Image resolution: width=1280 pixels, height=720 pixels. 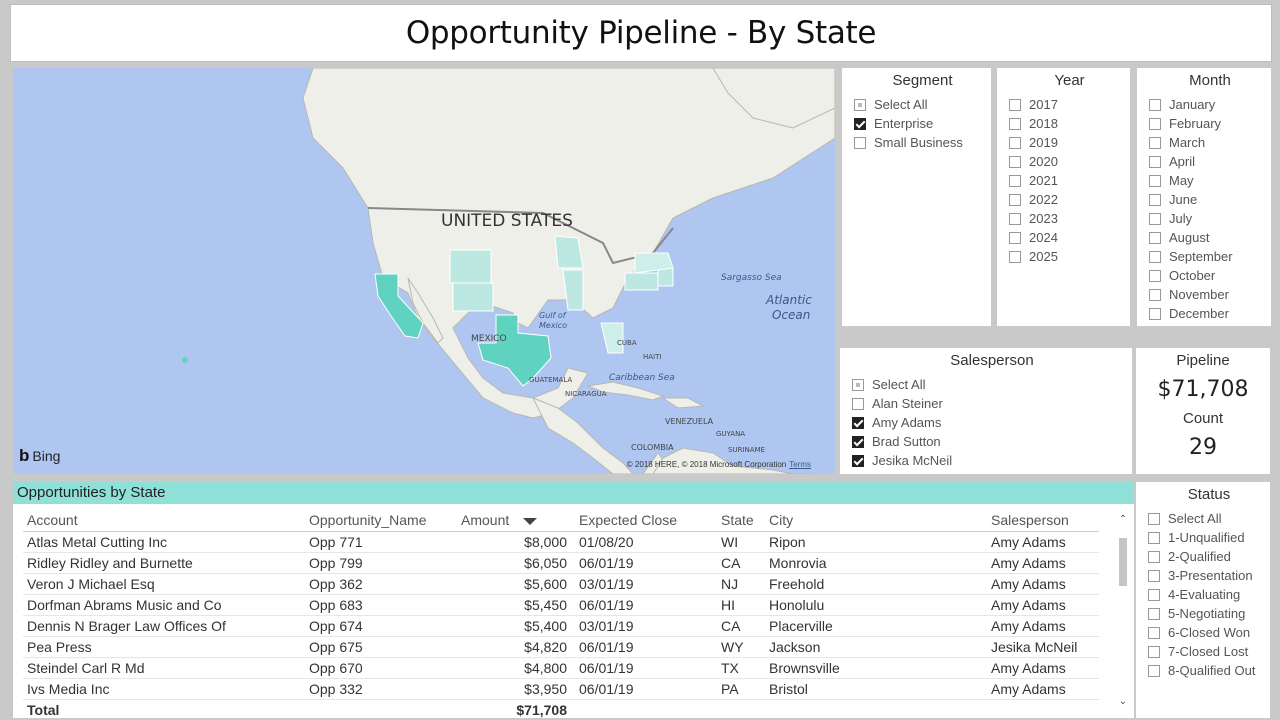 What do you see at coordinates (1209, 613) in the screenshot?
I see `slicer-option: 5-Negotiating` at bounding box center [1209, 613].